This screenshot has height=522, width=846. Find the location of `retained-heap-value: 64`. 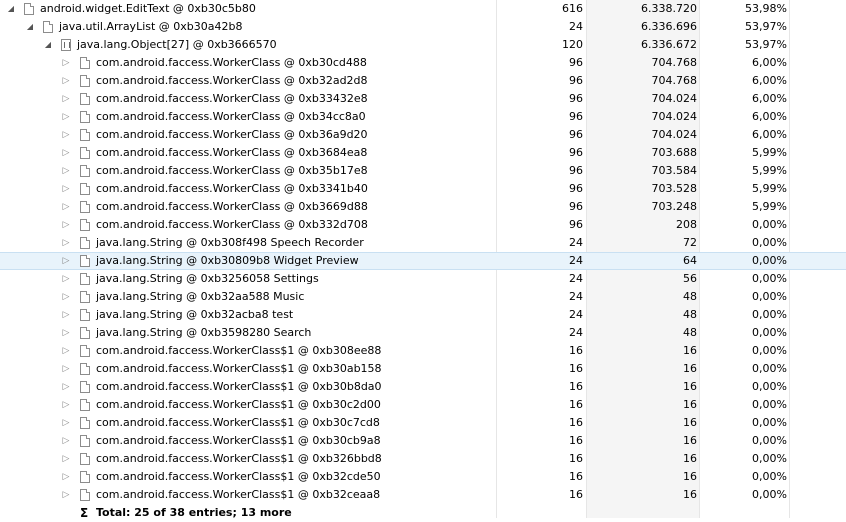

retained-heap-value: 64 is located at coordinates (690, 260).